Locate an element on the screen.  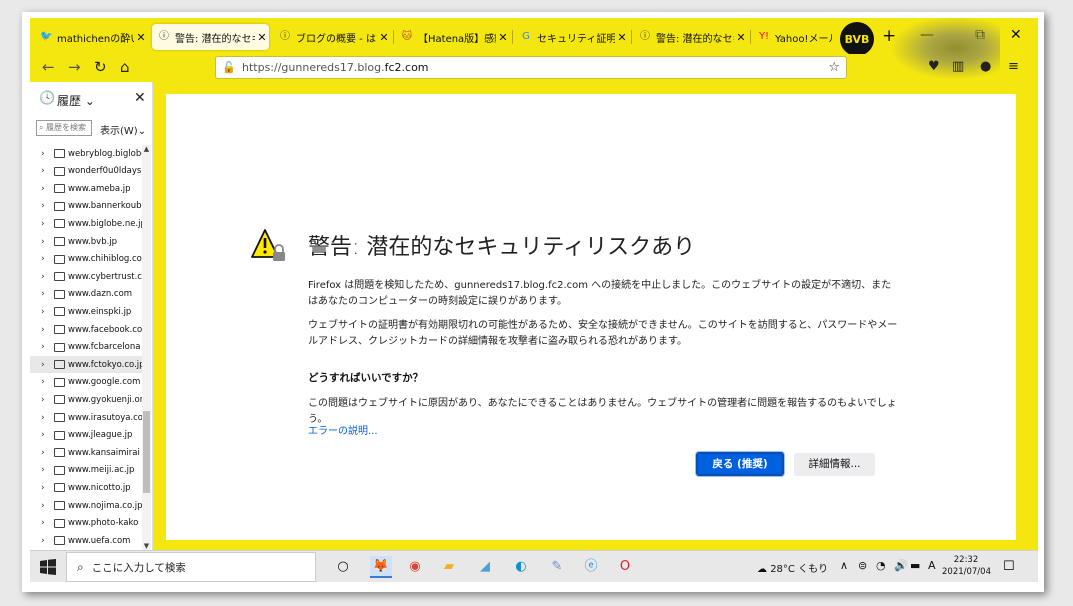
edge-icon: ◐ is located at coordinates (521, 567).